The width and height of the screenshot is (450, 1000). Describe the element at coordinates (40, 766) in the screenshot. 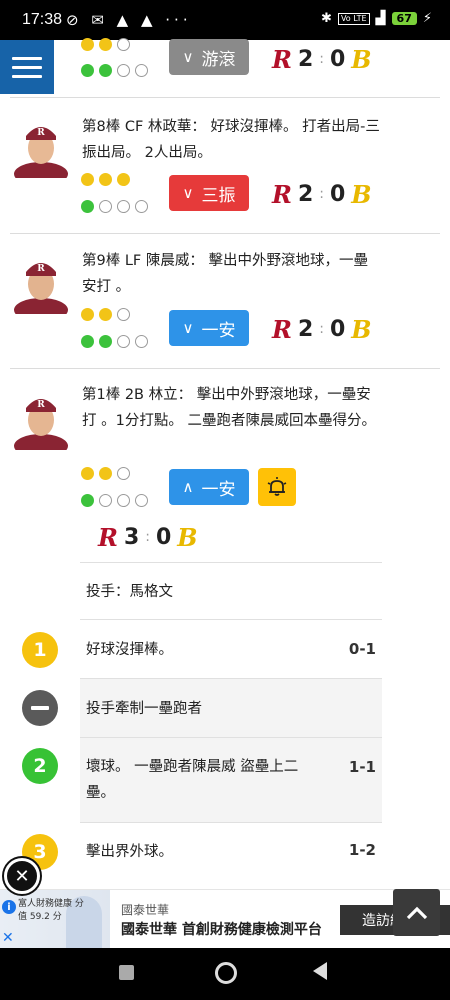

I see `pitch-number-badge: 2` at that location.